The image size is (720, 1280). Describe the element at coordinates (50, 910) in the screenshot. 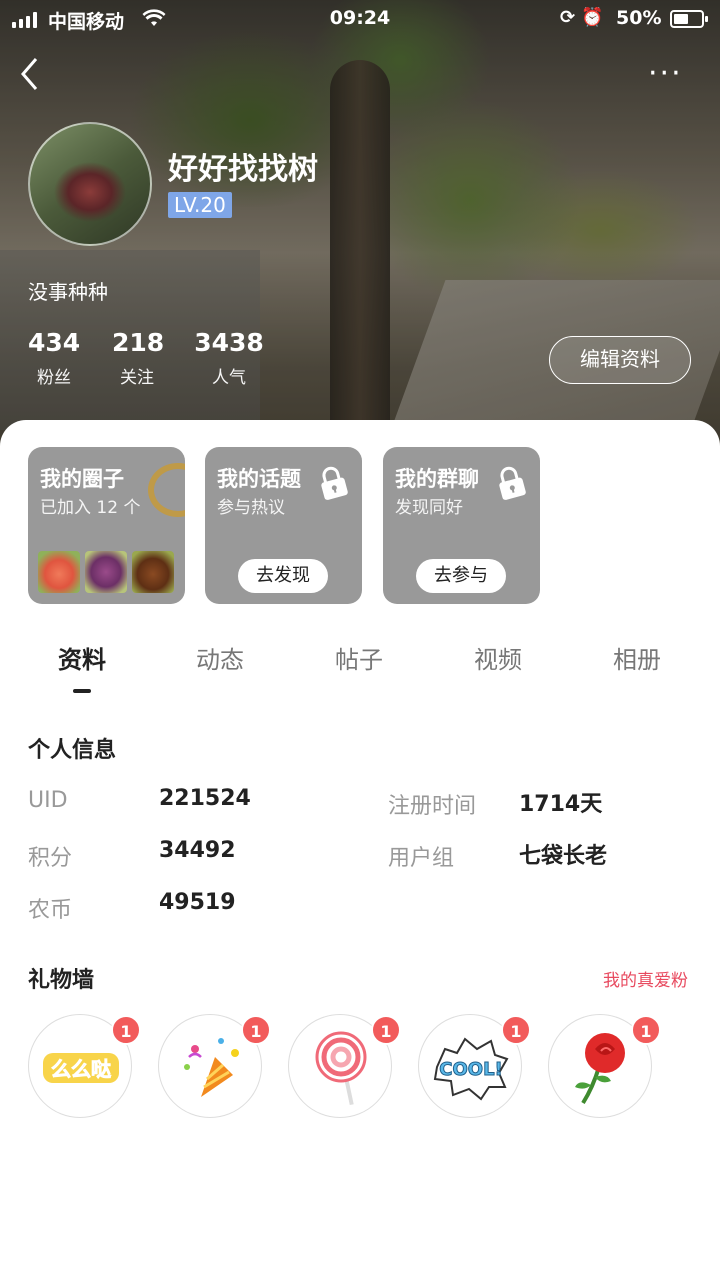

I see `coins-label: 农币` at that location.